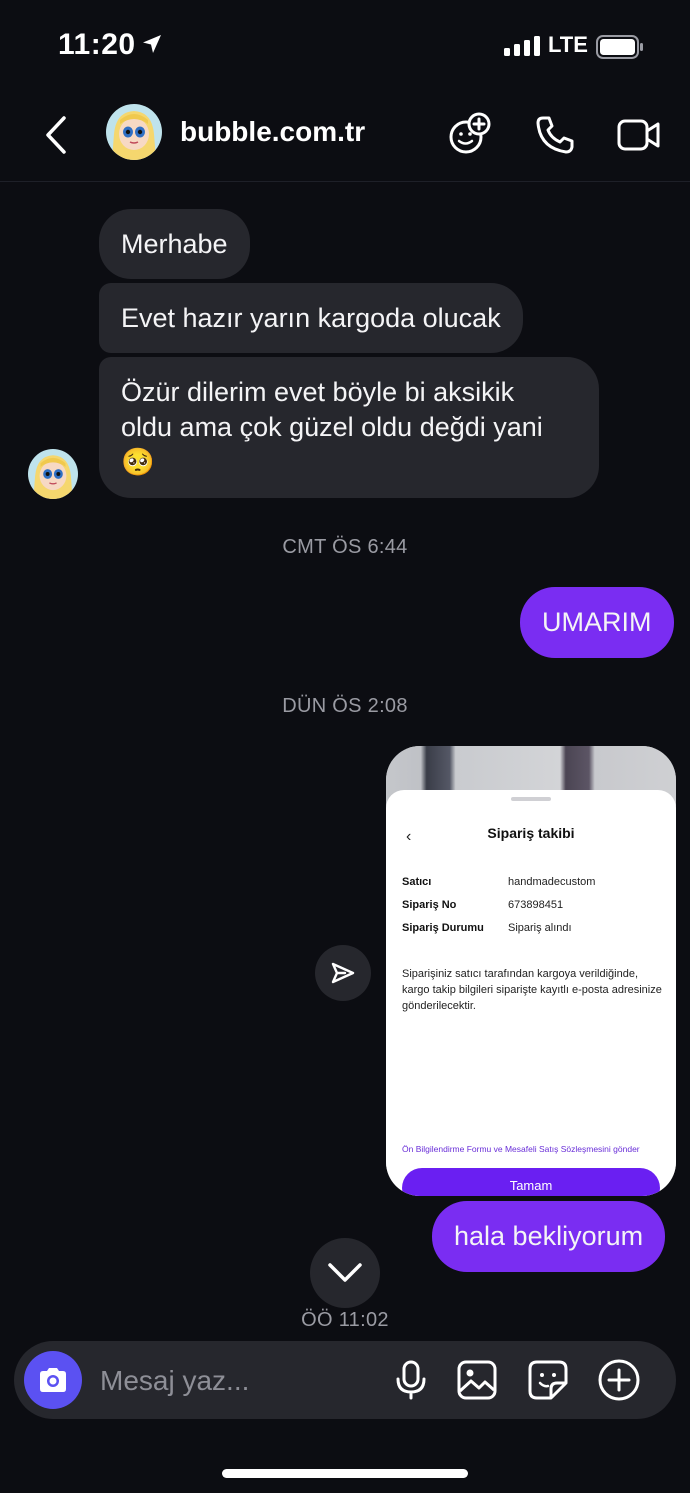  What do you see at coordinates (531, 799) in the screenshot?
I see `sheet-handle` at bounding box center [531, 799].